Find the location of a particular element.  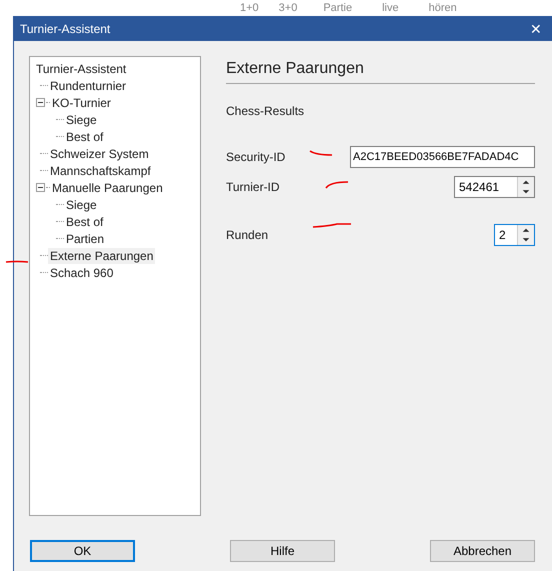

dialog-button: Hilfe is located at coordinates (282, 551).